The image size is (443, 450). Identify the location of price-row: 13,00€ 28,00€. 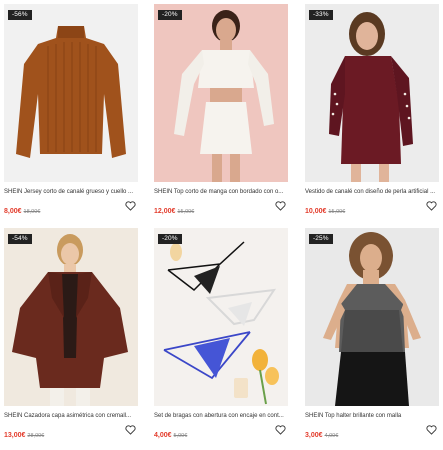
(71, 431).